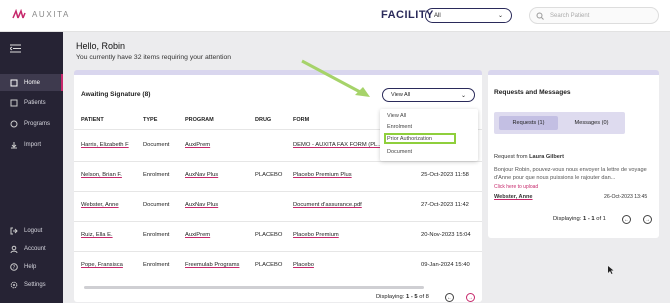 Image resolution: width=670 pixels, height=303 pixels. Describe the element at coordinates (611, 270) in the screenshot. I see `mouse-cursor-icon` at that location.